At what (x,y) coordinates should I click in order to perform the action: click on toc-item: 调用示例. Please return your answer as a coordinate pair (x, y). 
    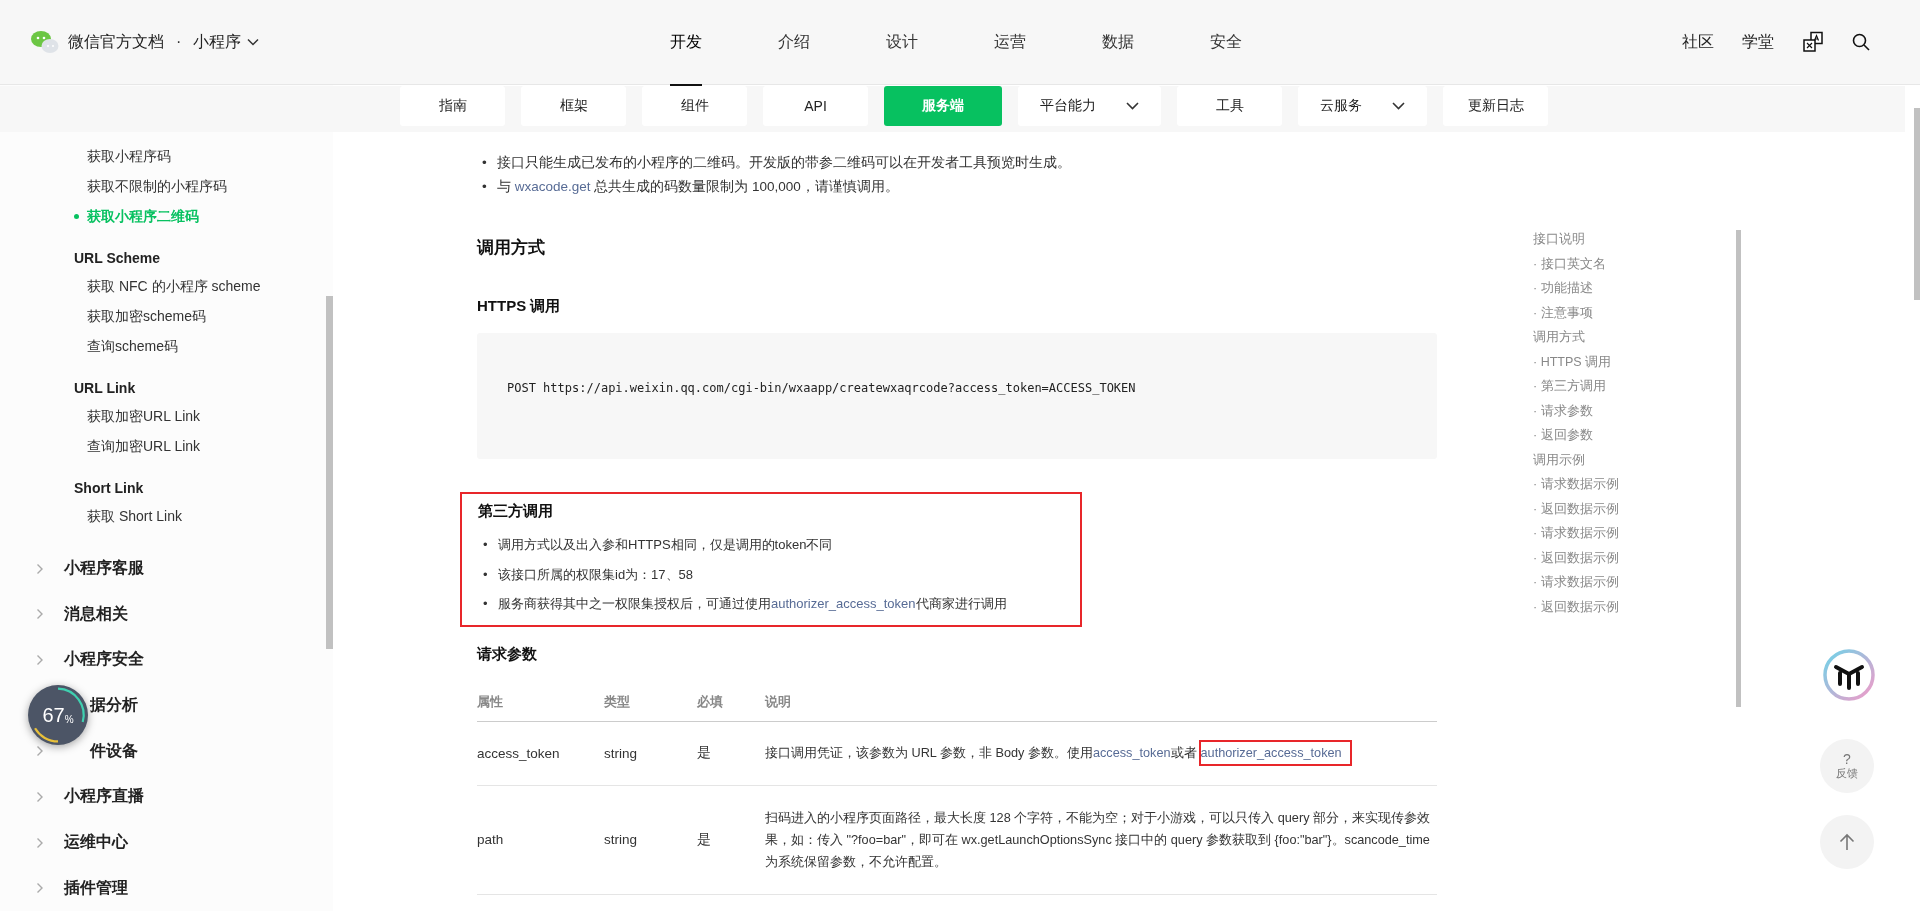
    Looking at the image, I should click on (1683, 459).